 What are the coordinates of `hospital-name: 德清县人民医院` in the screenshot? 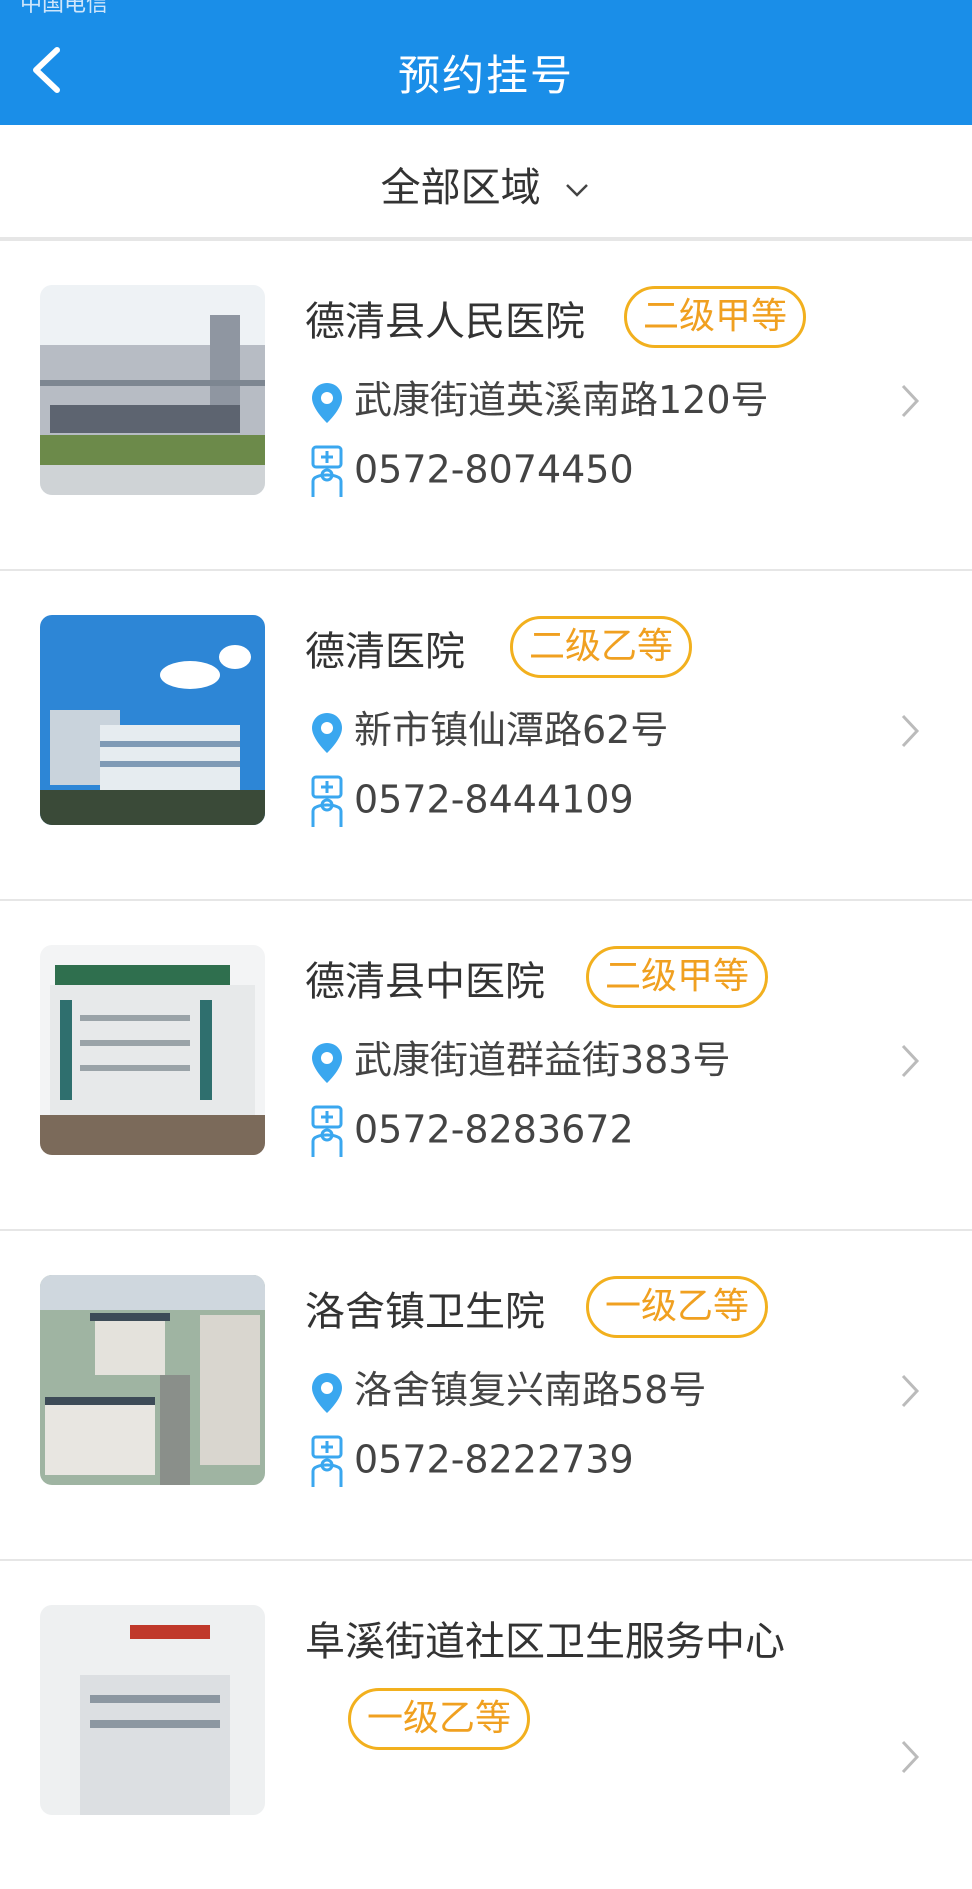 It's located at (445, 322).